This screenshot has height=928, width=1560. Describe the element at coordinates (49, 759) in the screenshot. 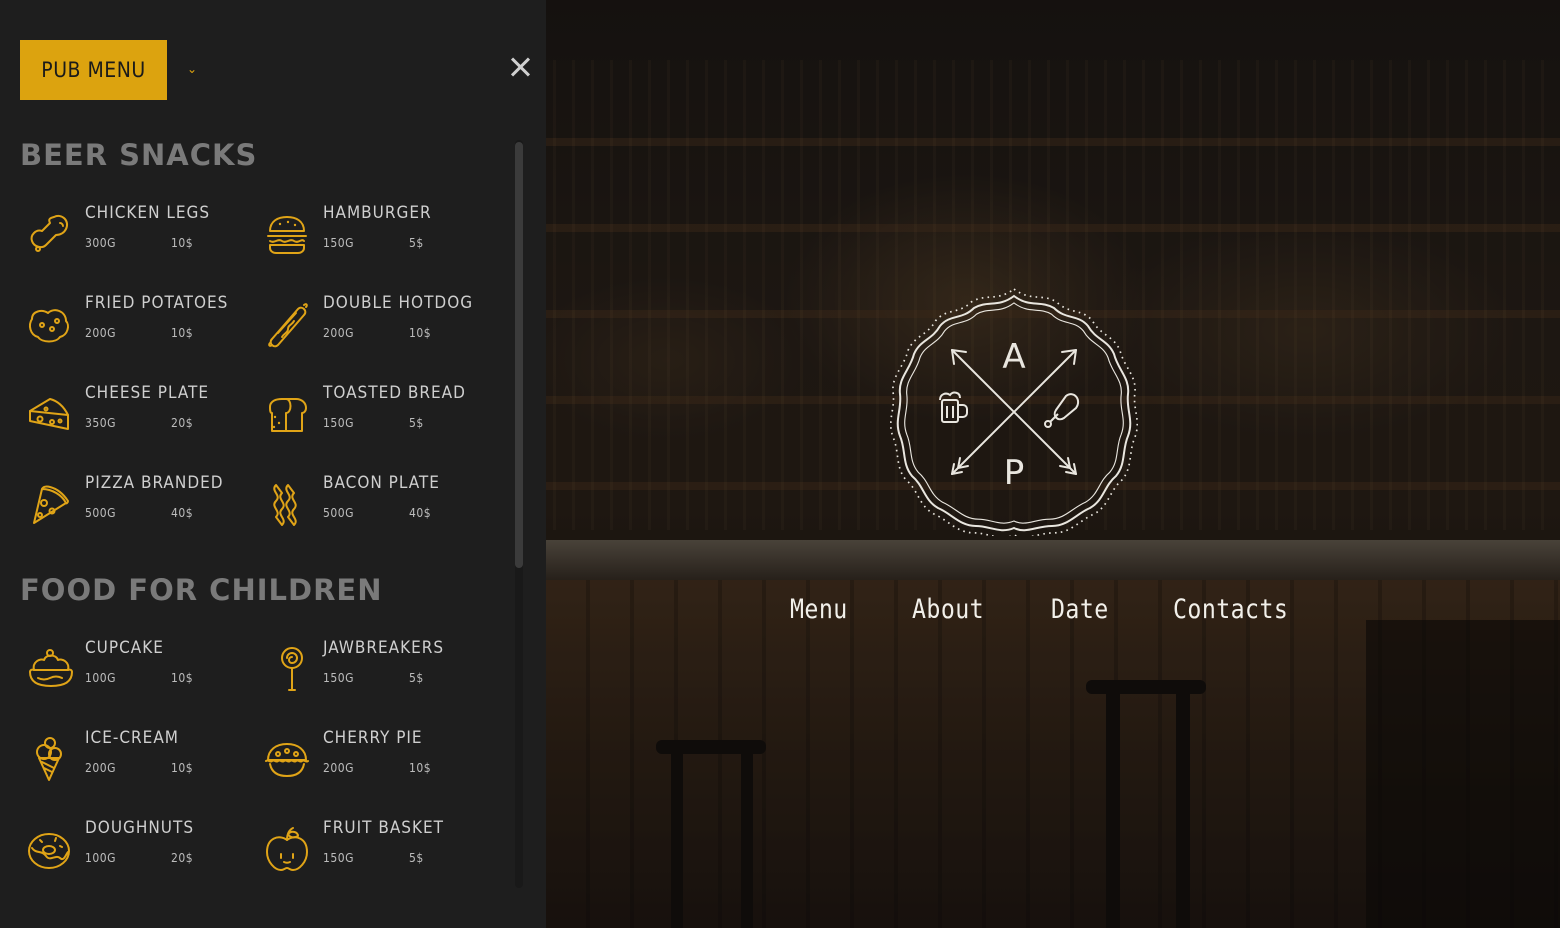

I see `ice-cream-icon` at that location.